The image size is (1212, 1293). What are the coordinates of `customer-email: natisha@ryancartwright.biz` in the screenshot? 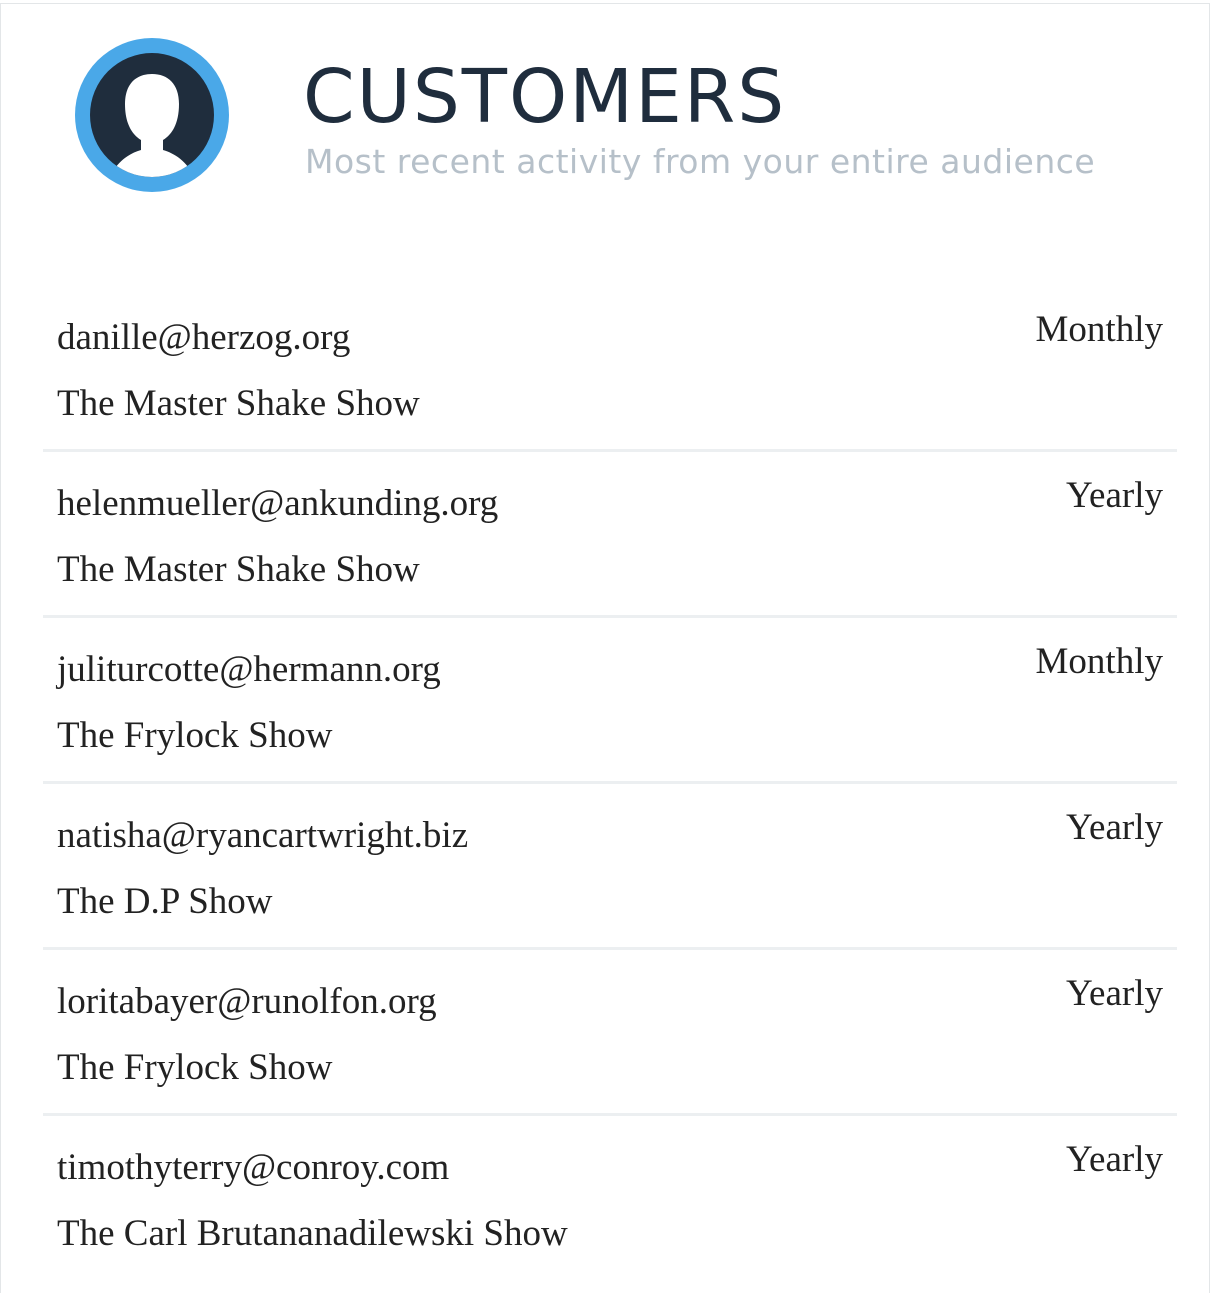 It's located at (263, 835).